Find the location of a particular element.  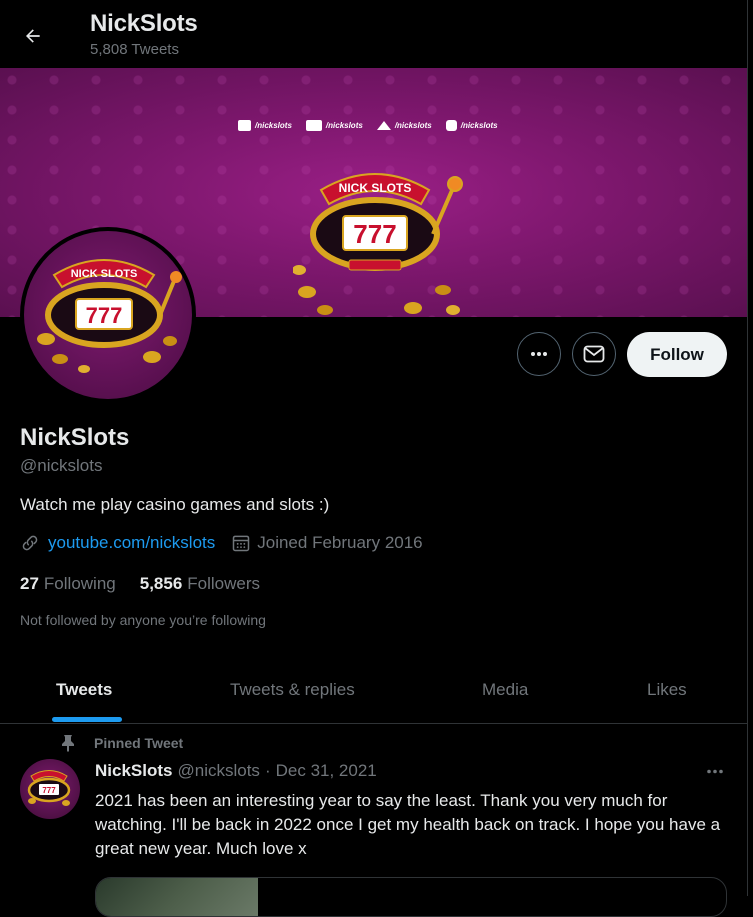

tab-tweets-and-replies: Tweets & replies is located at coordinates (292, 690).